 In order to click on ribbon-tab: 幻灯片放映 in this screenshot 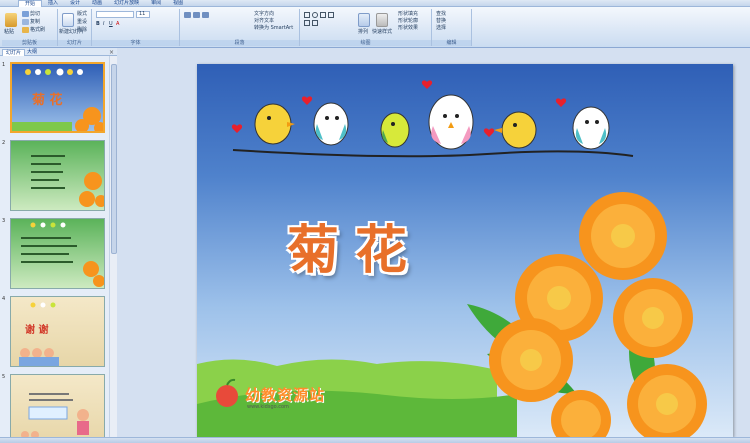, I will do `click(126, 3)`.